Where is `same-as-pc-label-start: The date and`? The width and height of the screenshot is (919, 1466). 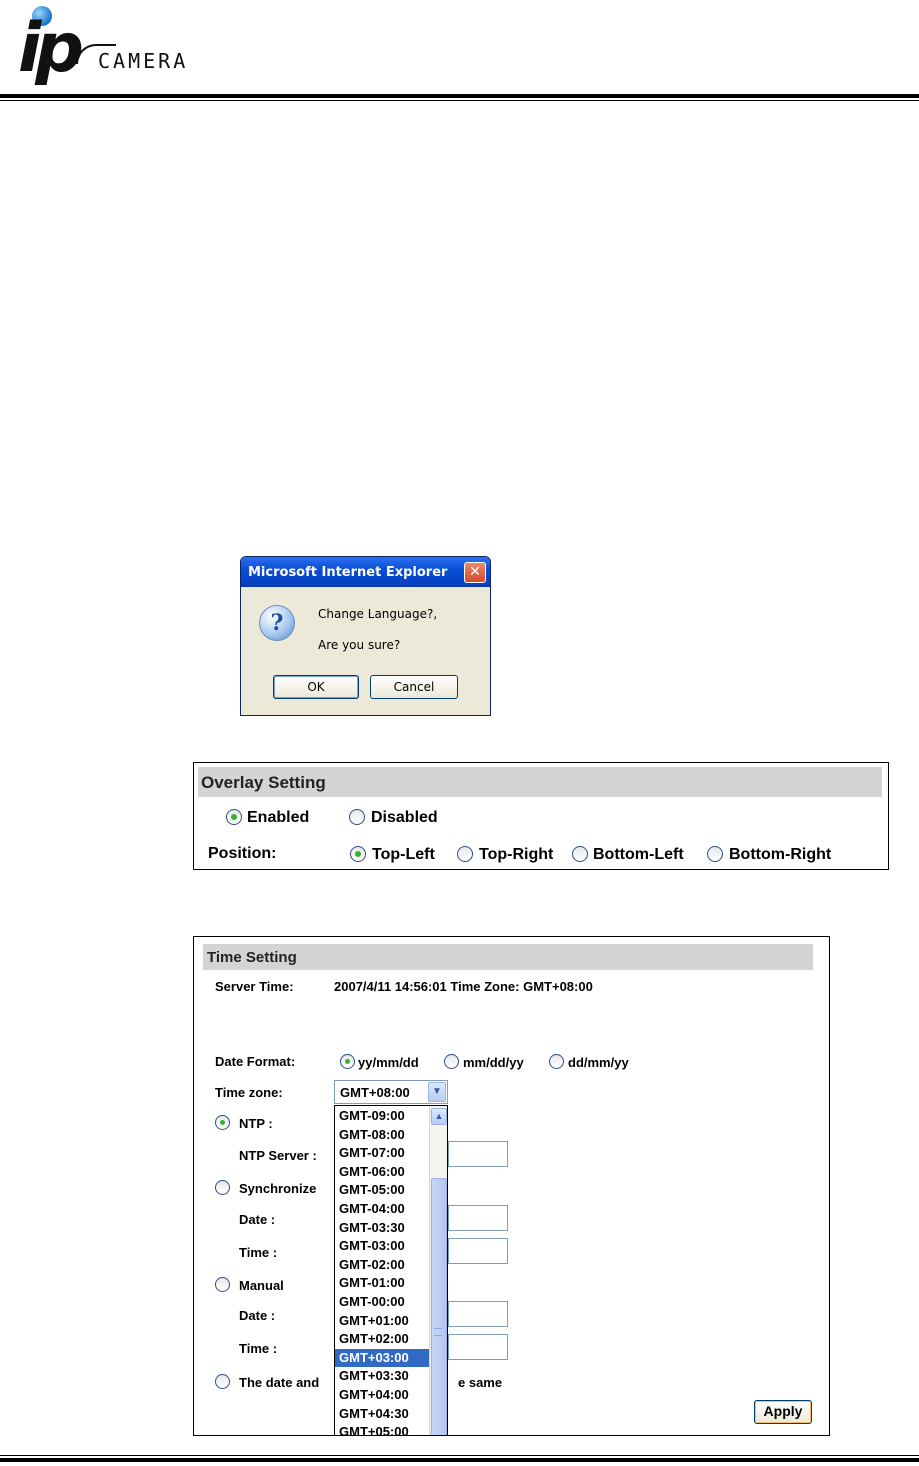
same-as-pc-label-start: The date and is located at coordinates (279, 1382).